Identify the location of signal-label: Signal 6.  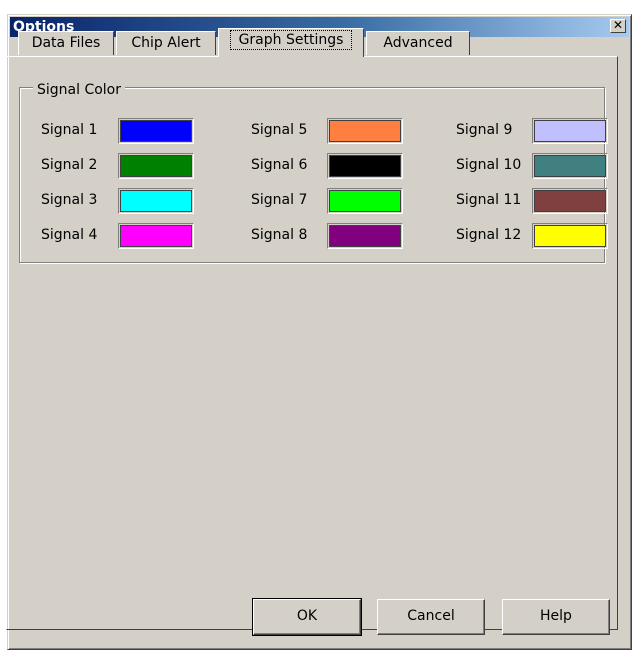
(279, 165).